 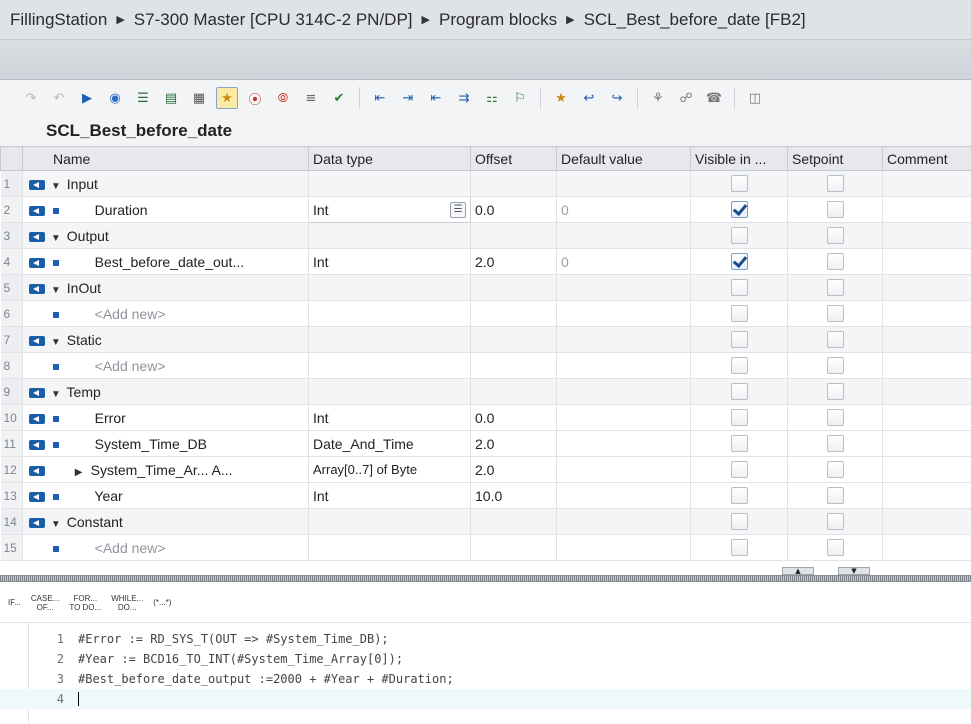 What do you see at coordinates (485, 417) in the screenshot?
I see `table-row: 10 Error Int 0.0` at bounding box center [485, 417].